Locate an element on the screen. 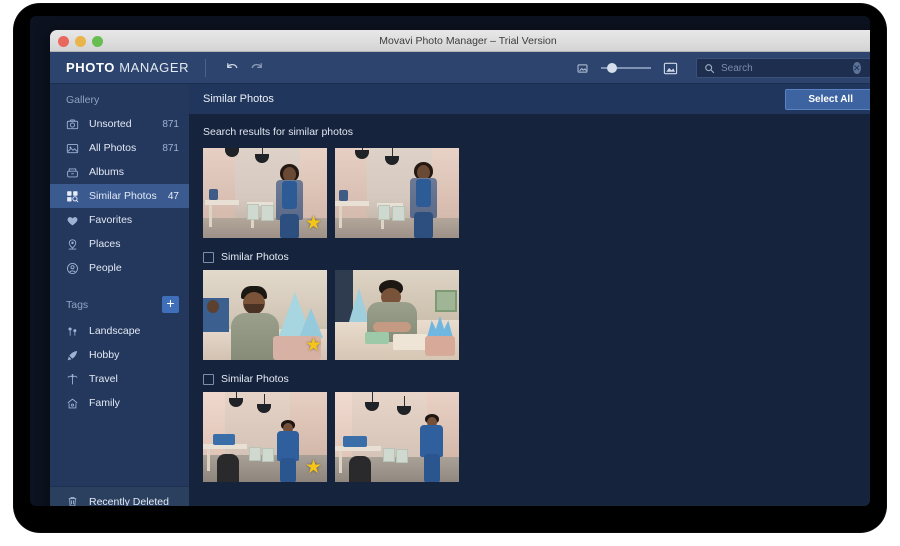 The width and height of the screenshot is (900, 546). location-pin-icon is located at coordinates (72, 244).